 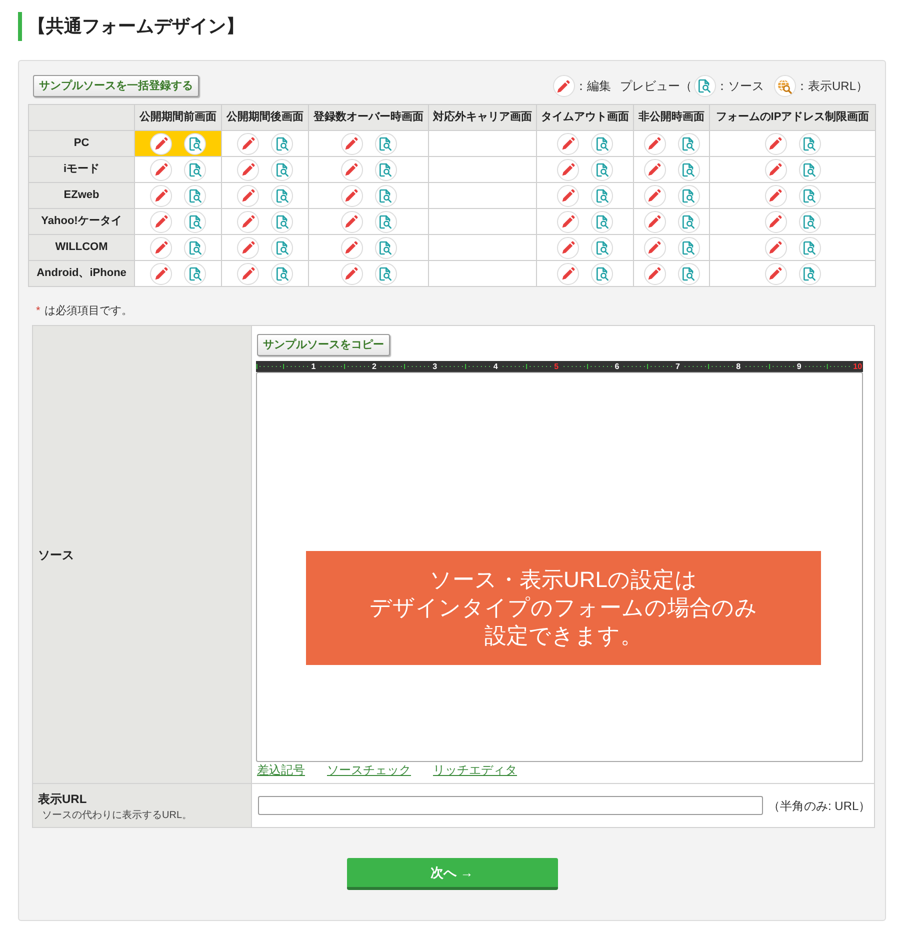 I want to click on field-hint: ソースの代わりに表示するURL。, so click(x=117, y=816).